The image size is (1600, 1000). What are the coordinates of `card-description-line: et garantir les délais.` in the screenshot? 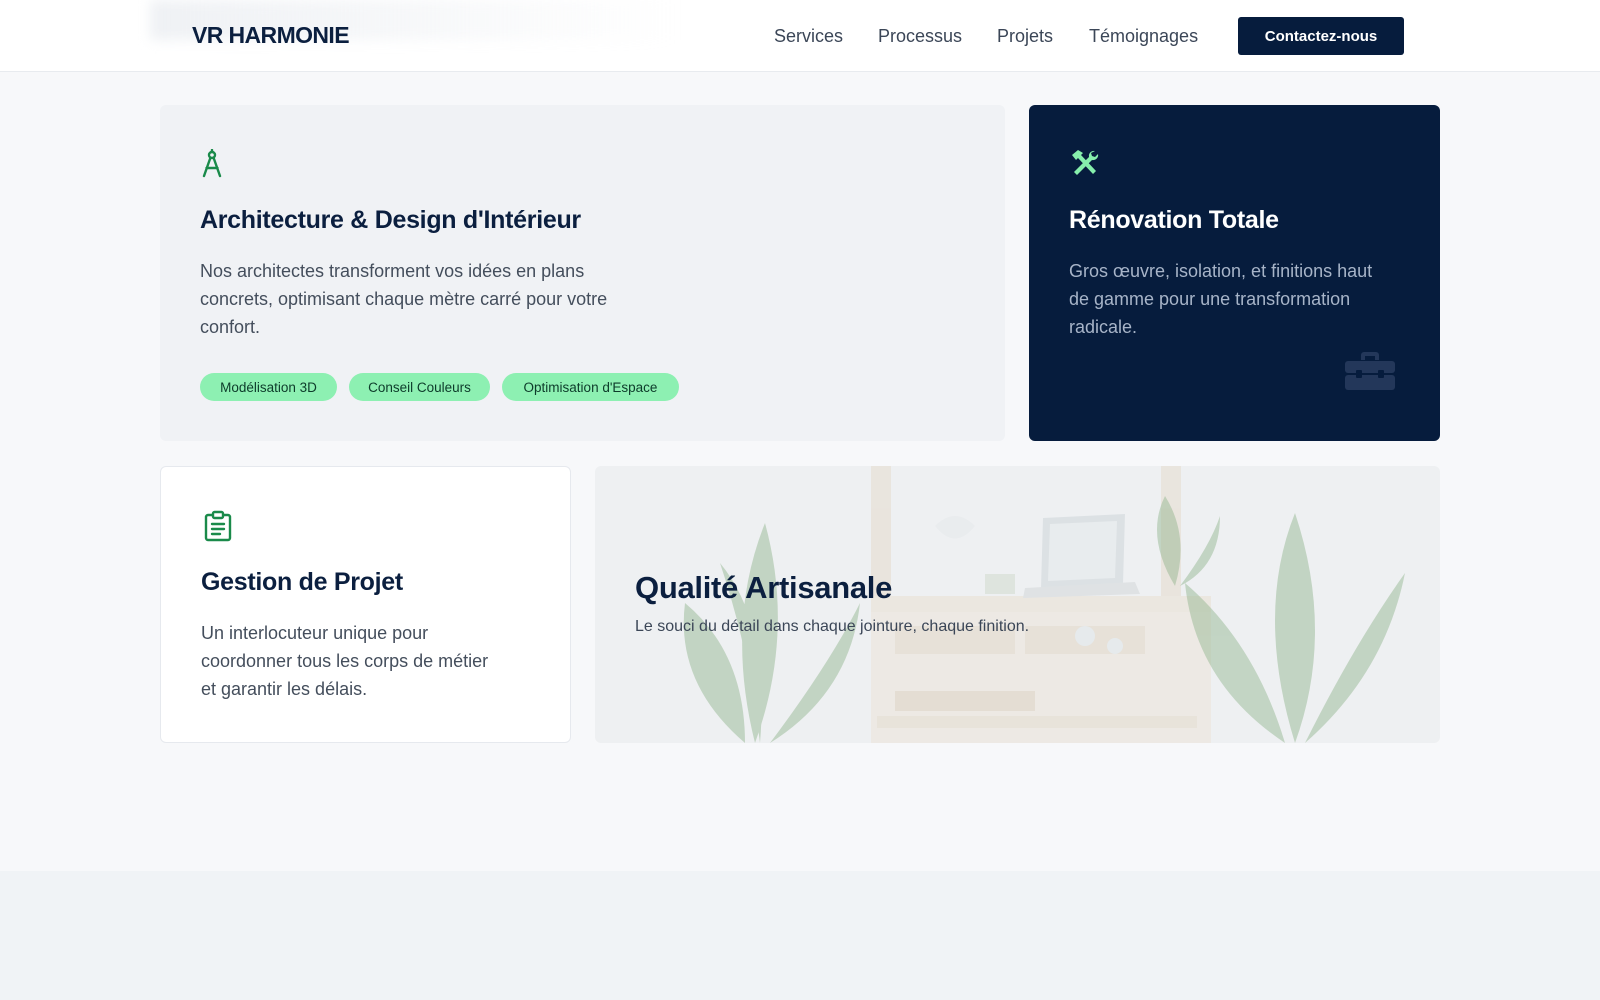 It's located at (284, 689).